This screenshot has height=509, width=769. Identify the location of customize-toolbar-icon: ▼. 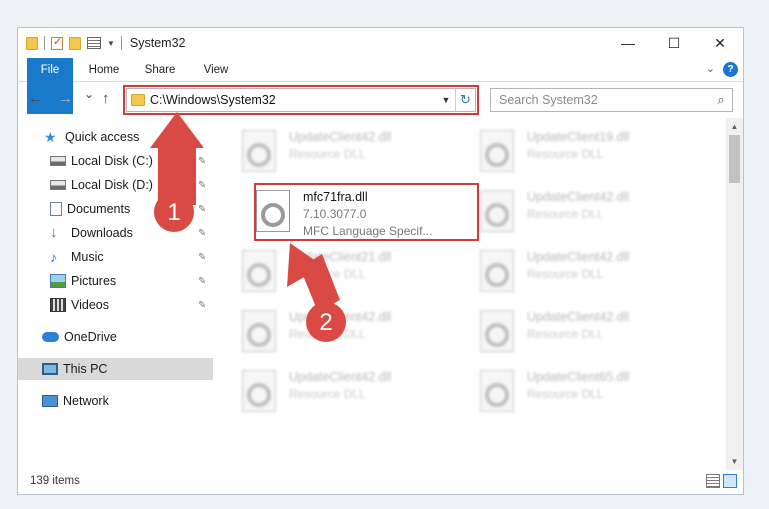
(111, 43).